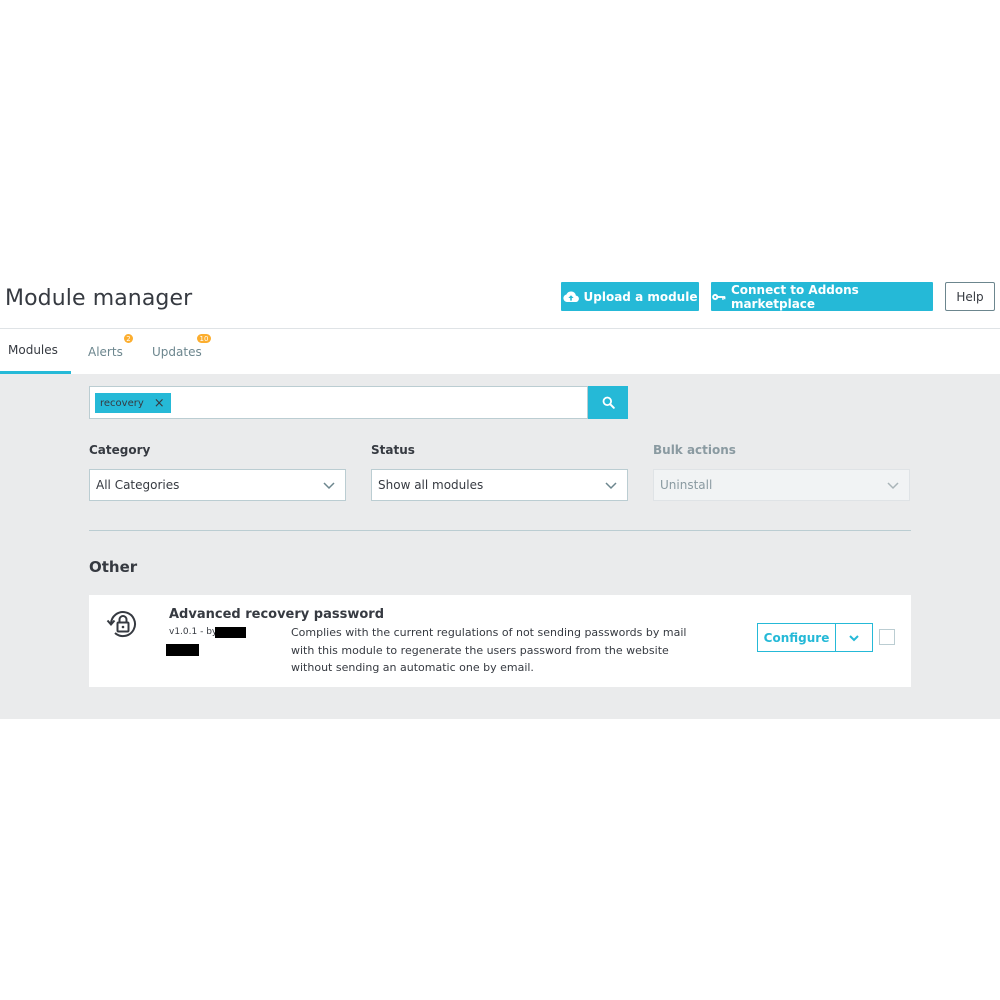 This screenshot has width=1000, height=1000. Describe the element at coordinates (113, 567) in the screenshot. I see `category-section-title: Other` at that location.